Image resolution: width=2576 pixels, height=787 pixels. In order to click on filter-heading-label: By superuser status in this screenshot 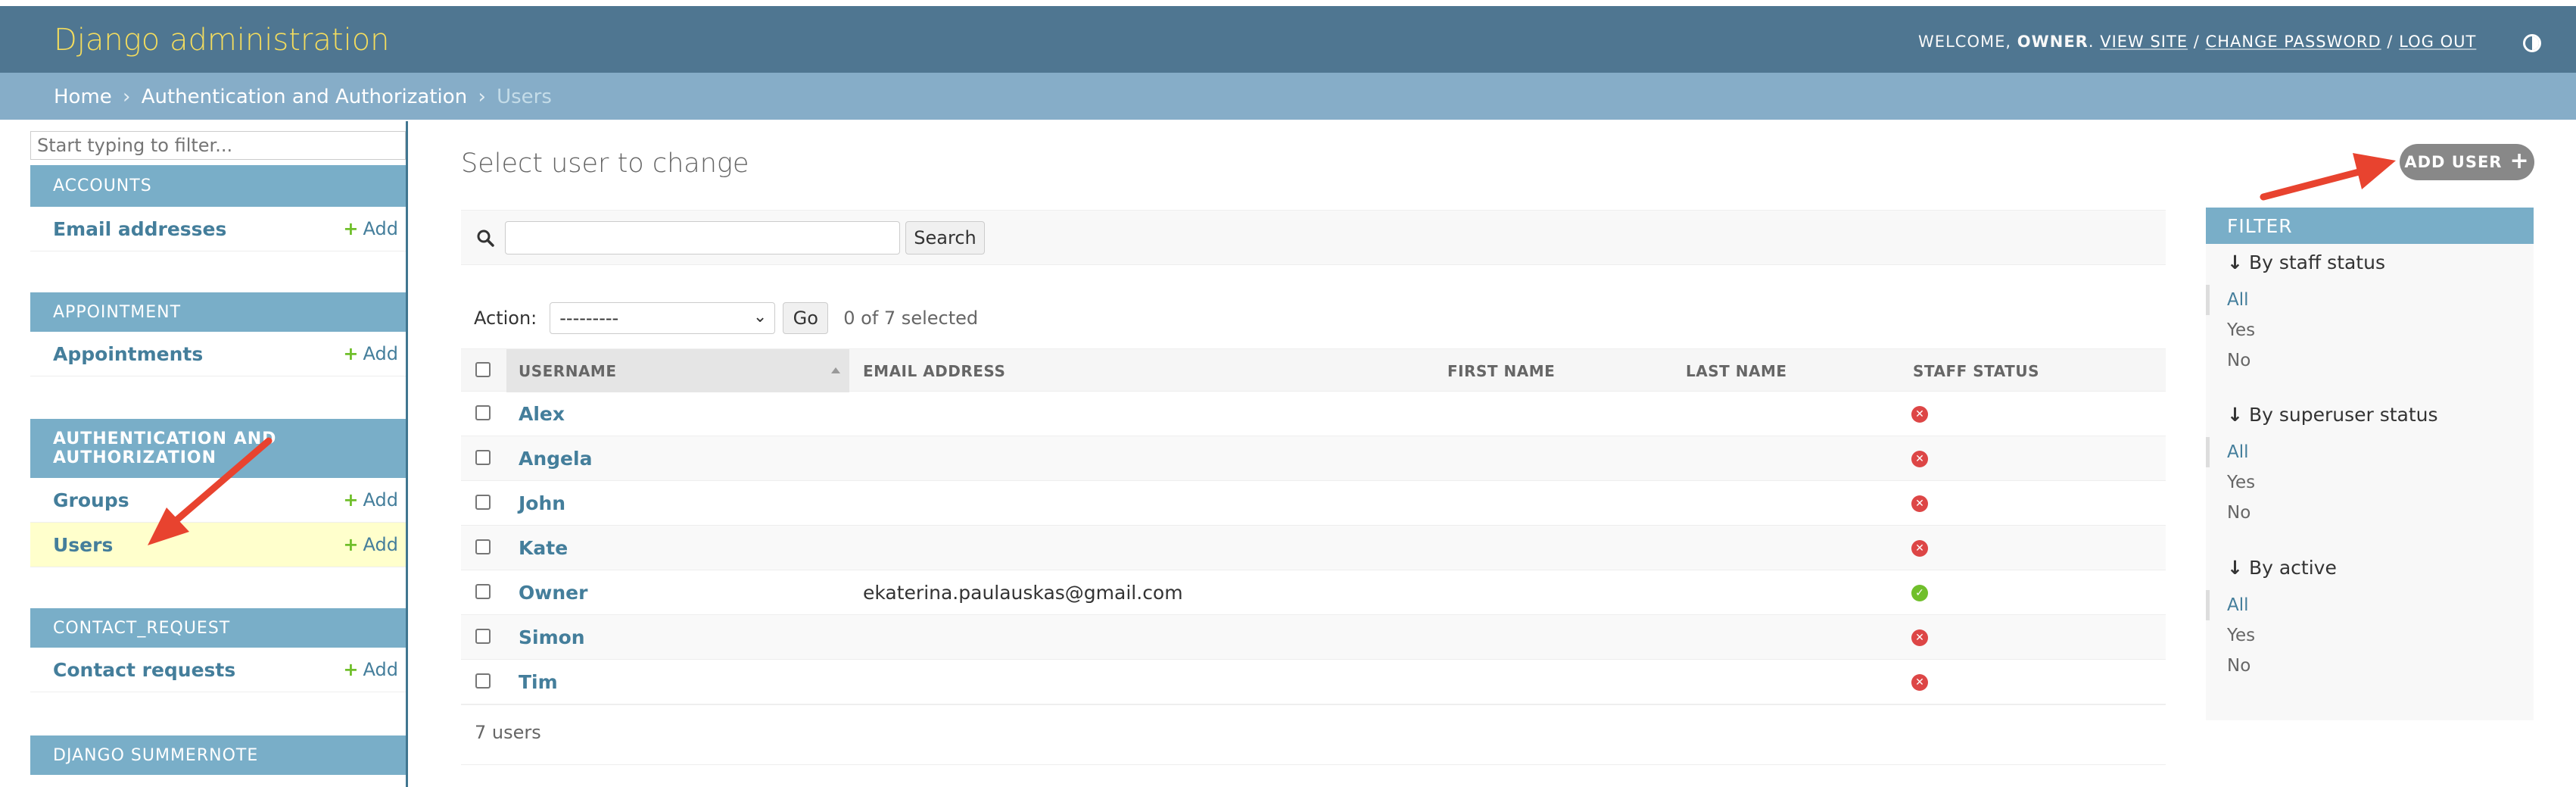, I will do `click(2343, 414)`.